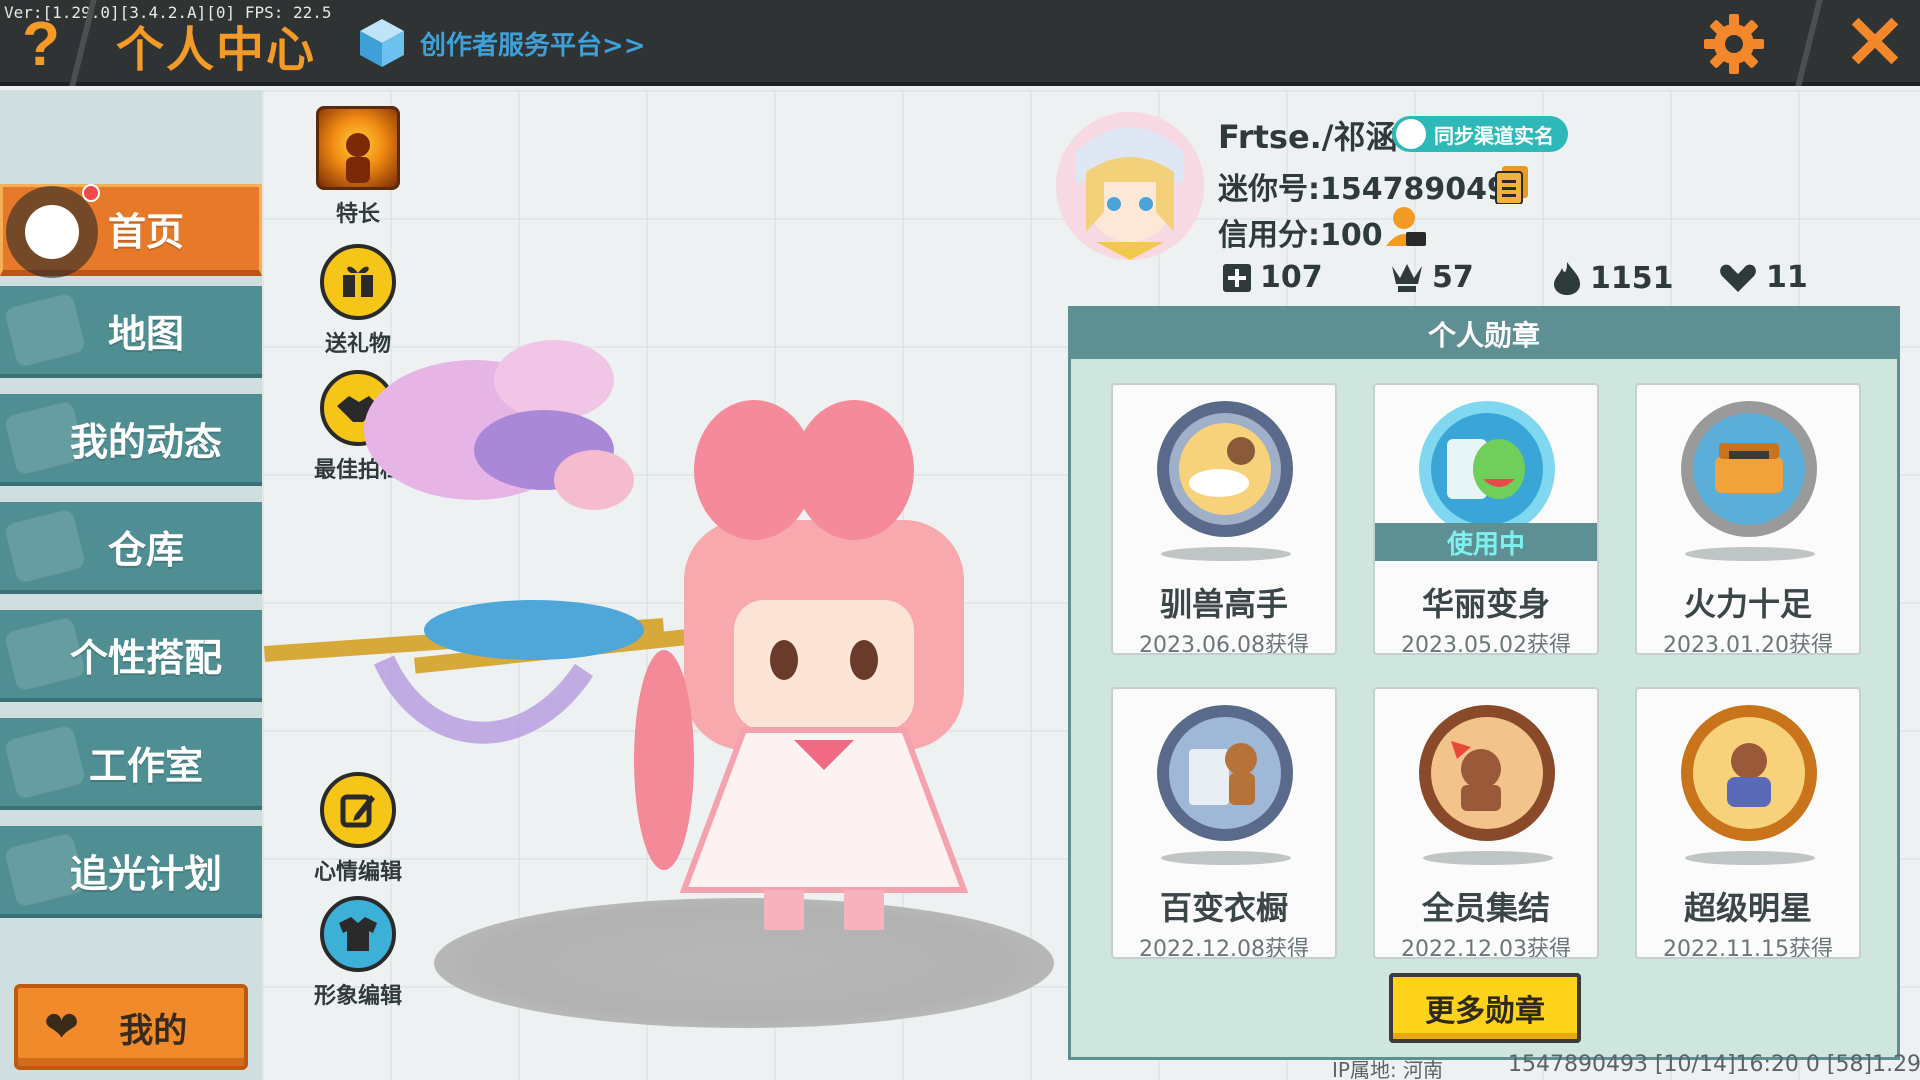 The height and width of the screenshot is (1080, 1920). I want to click on full-firepower-medal-icon, so click(1749, 469).